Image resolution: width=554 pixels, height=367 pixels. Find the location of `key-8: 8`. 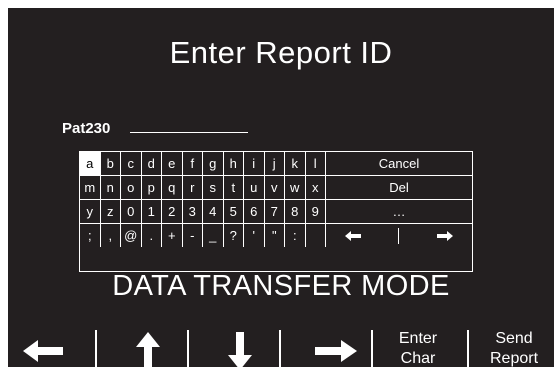

key-8: 8 is located at coordinates (295, 212).